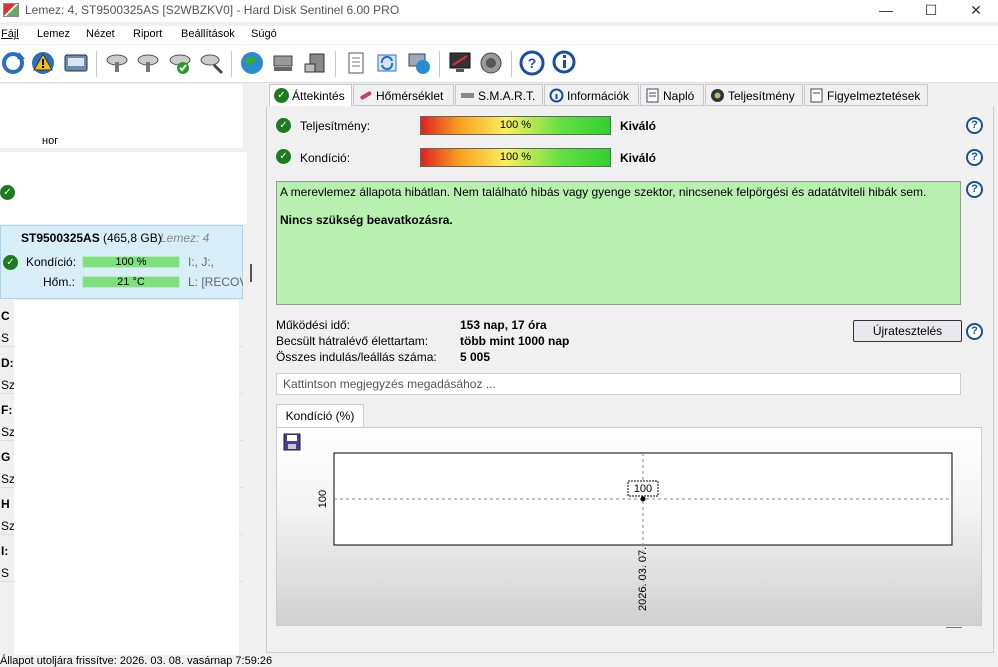 The height and width of the screenshot is (667, 998). Describe the element at coordinates (352, 341) in the screenshot. I see `lifetime-label: Becsült hátralévő élettartam:` at that location.